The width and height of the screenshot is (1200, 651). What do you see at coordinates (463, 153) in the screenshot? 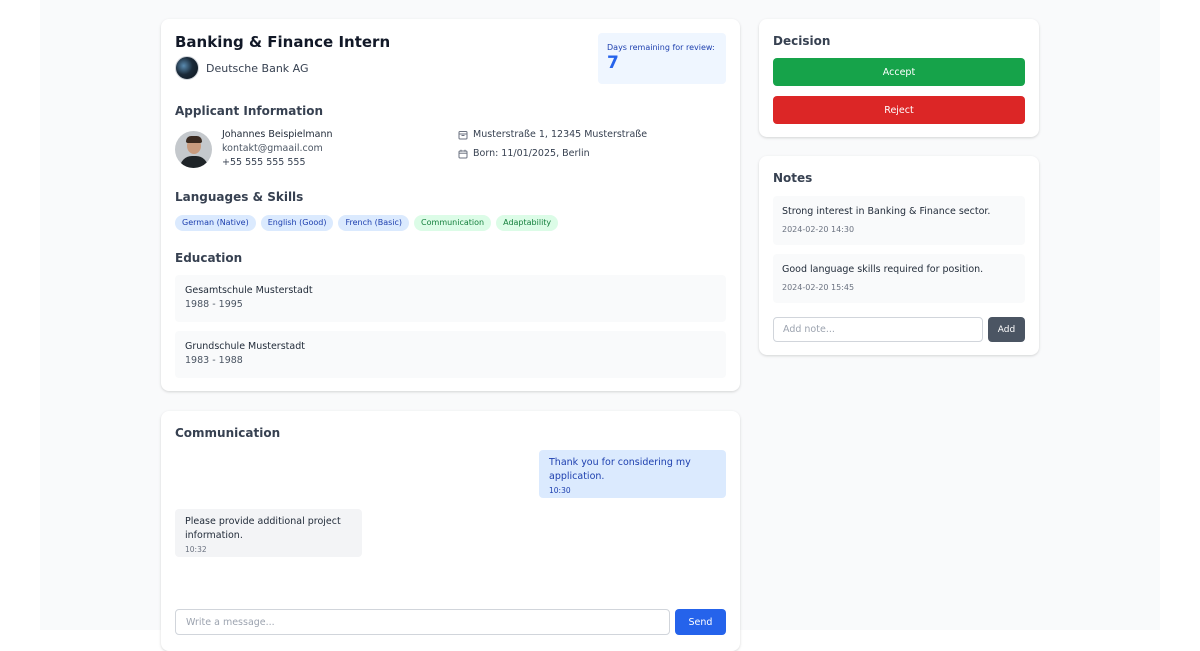
I see `calendar-icon` at bounding box center [463, 153].